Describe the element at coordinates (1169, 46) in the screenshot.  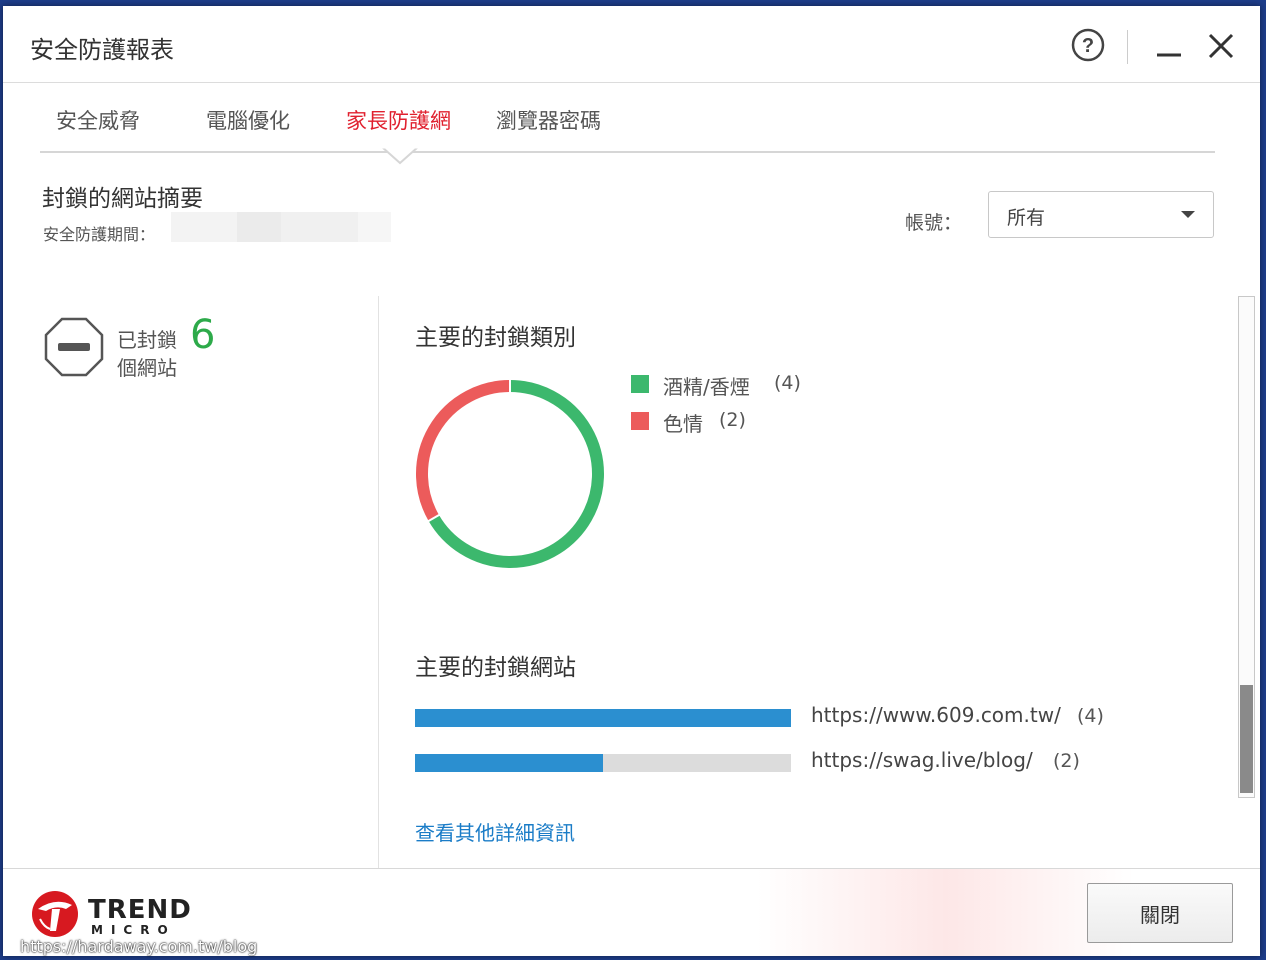
I see `minimize-button` at that location.